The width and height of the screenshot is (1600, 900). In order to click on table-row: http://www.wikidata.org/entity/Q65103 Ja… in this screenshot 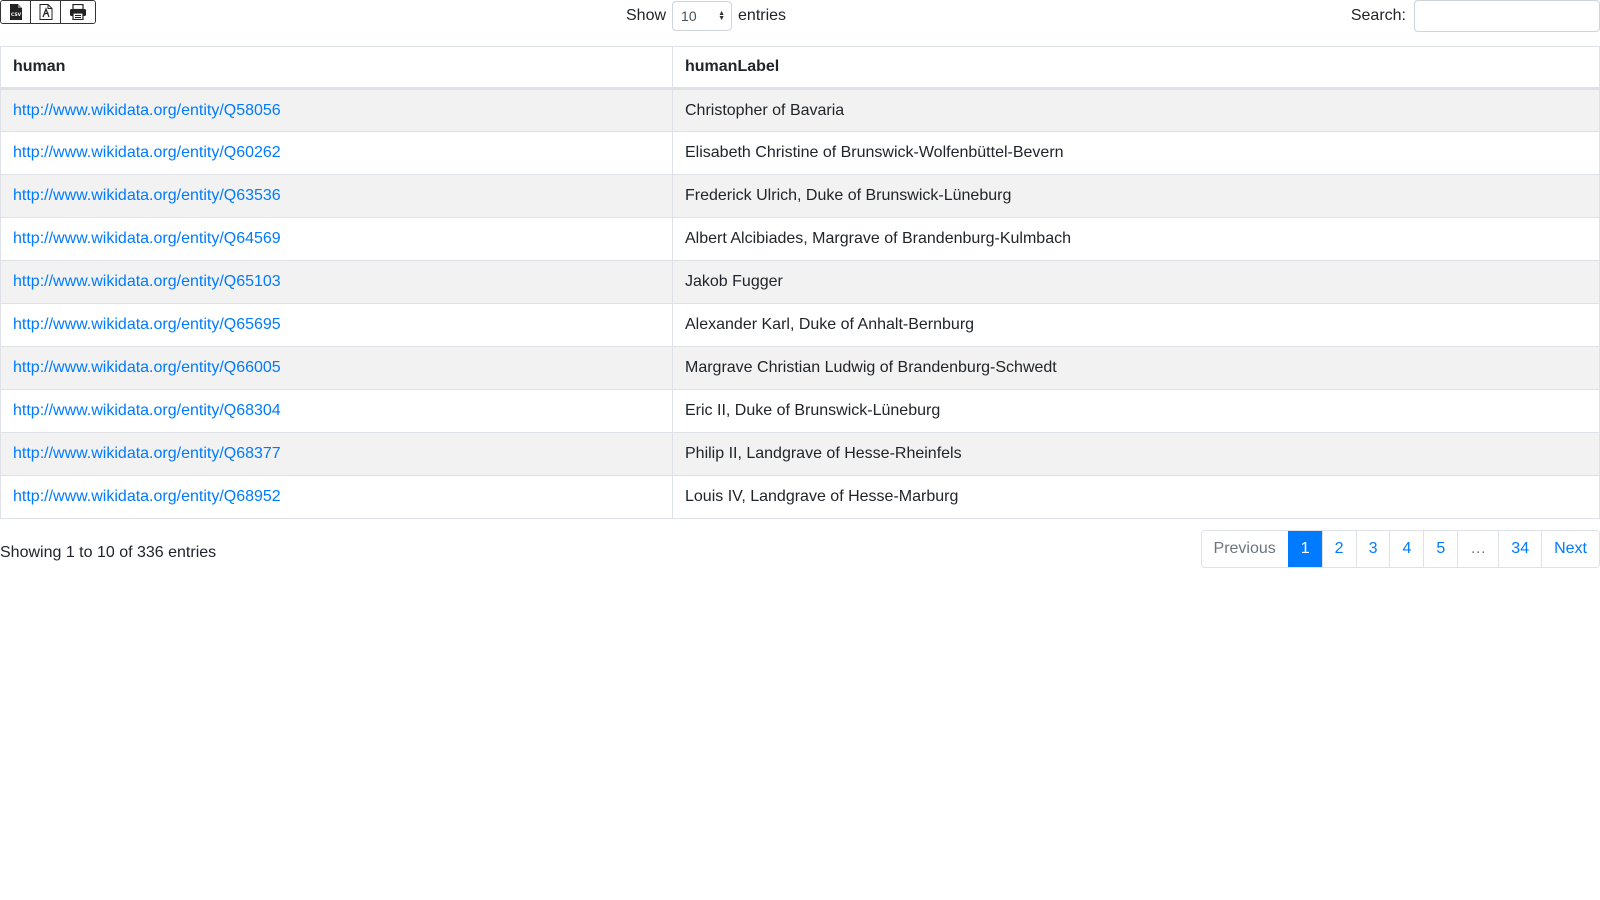, I will do `click(800, 282)`.